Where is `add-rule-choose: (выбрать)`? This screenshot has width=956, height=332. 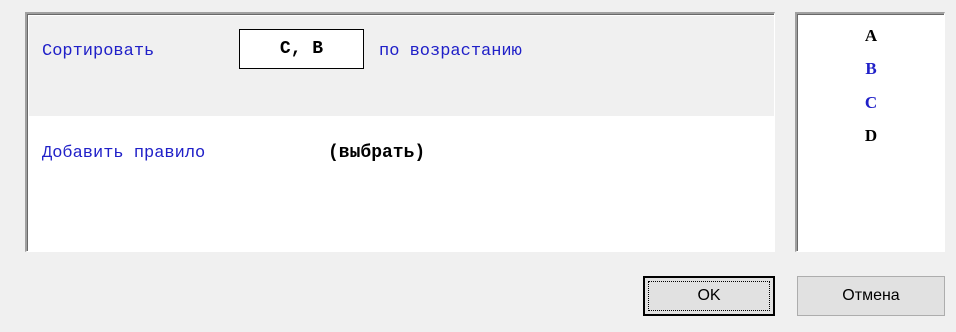
add-rule-choose: (выбрать) is located at coordinates (376, 153).